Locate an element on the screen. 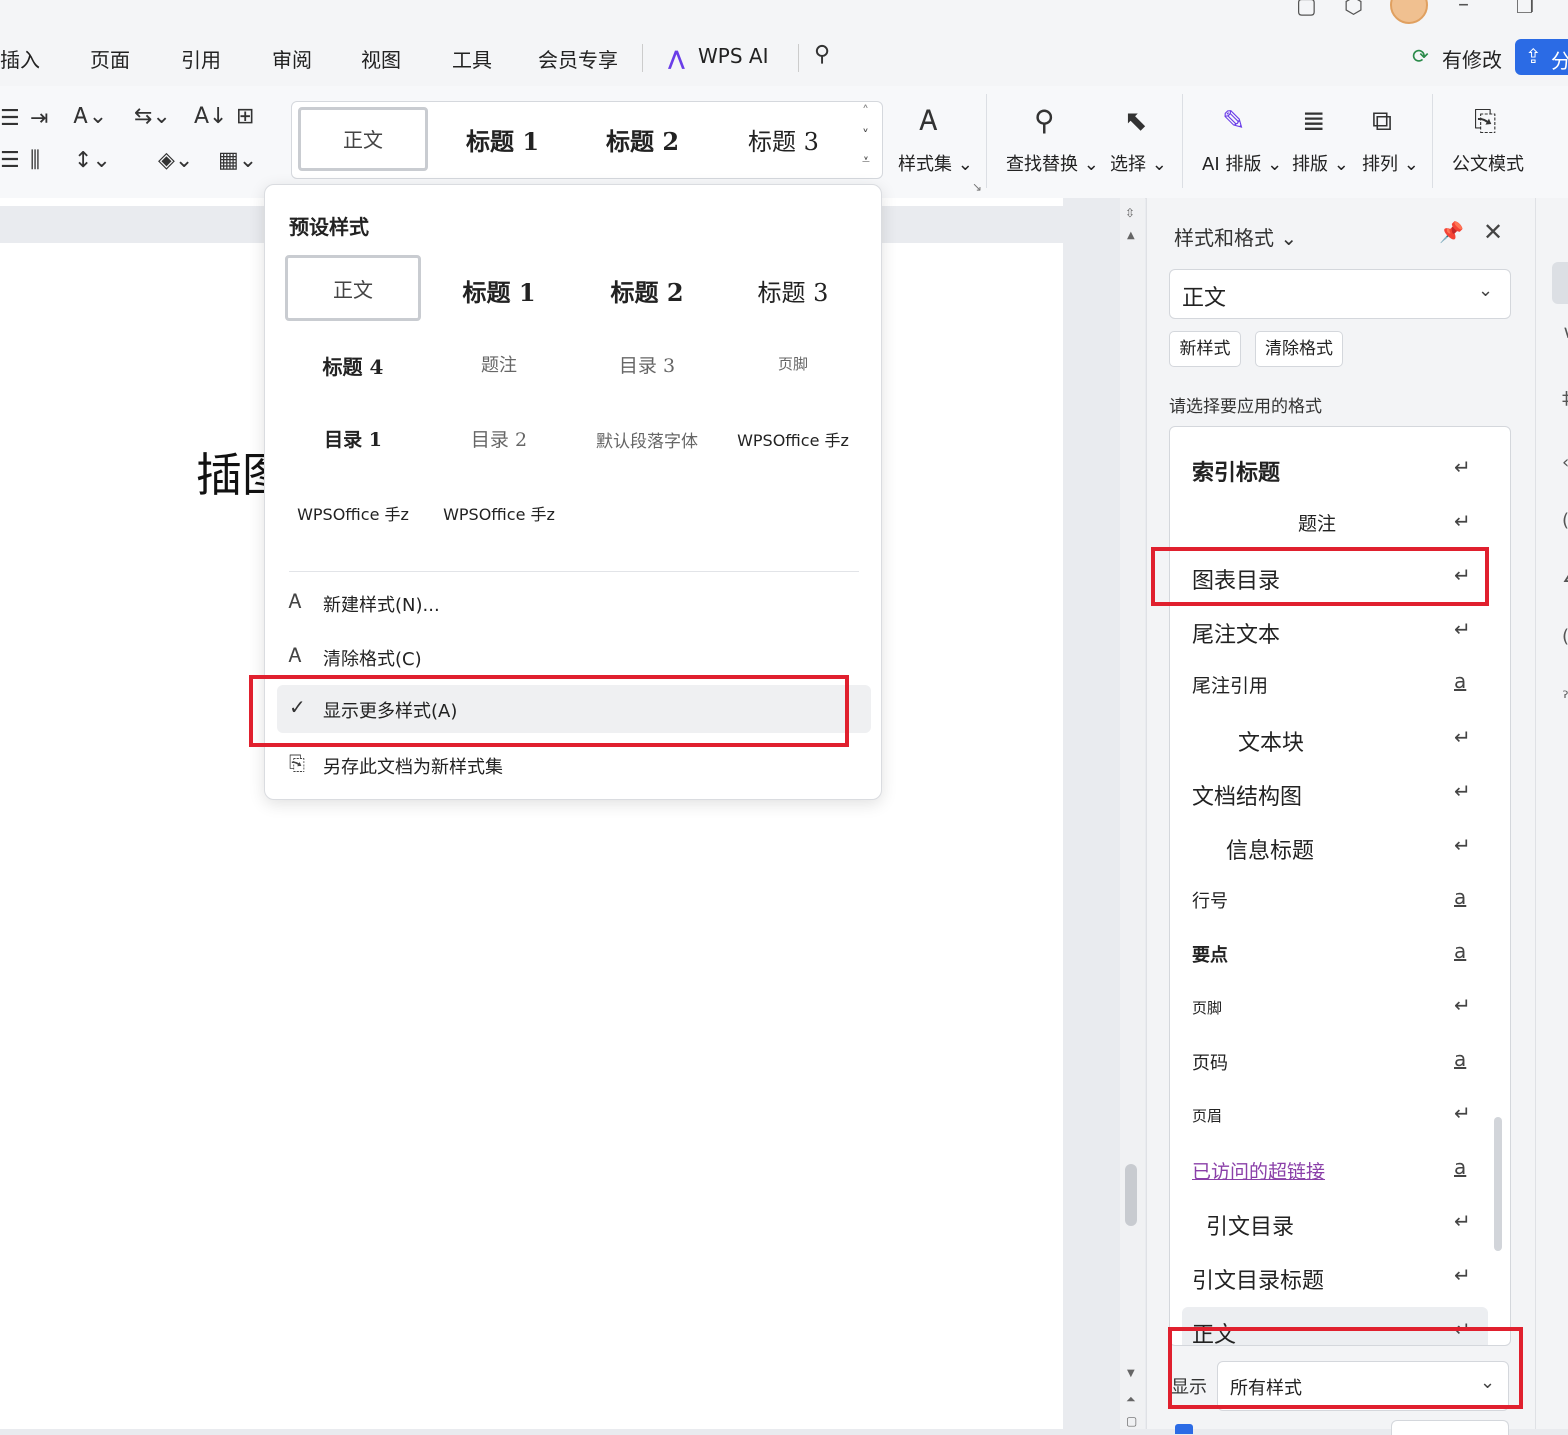  sidebar-tool-icon: ˀ is located at coordinates (1565, 698).